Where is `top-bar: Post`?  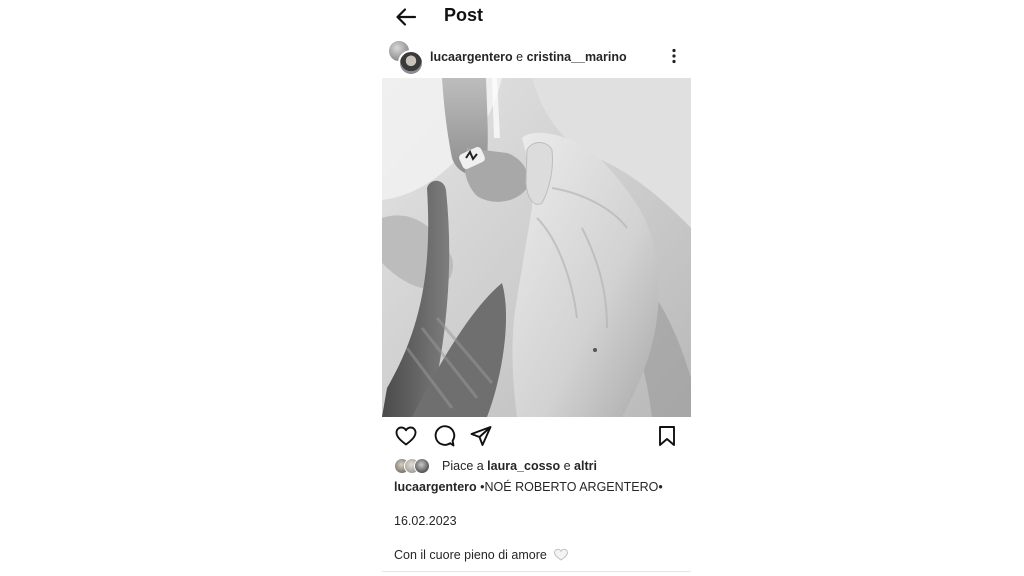
top-bar: Post is located at coordinates (536, 17).